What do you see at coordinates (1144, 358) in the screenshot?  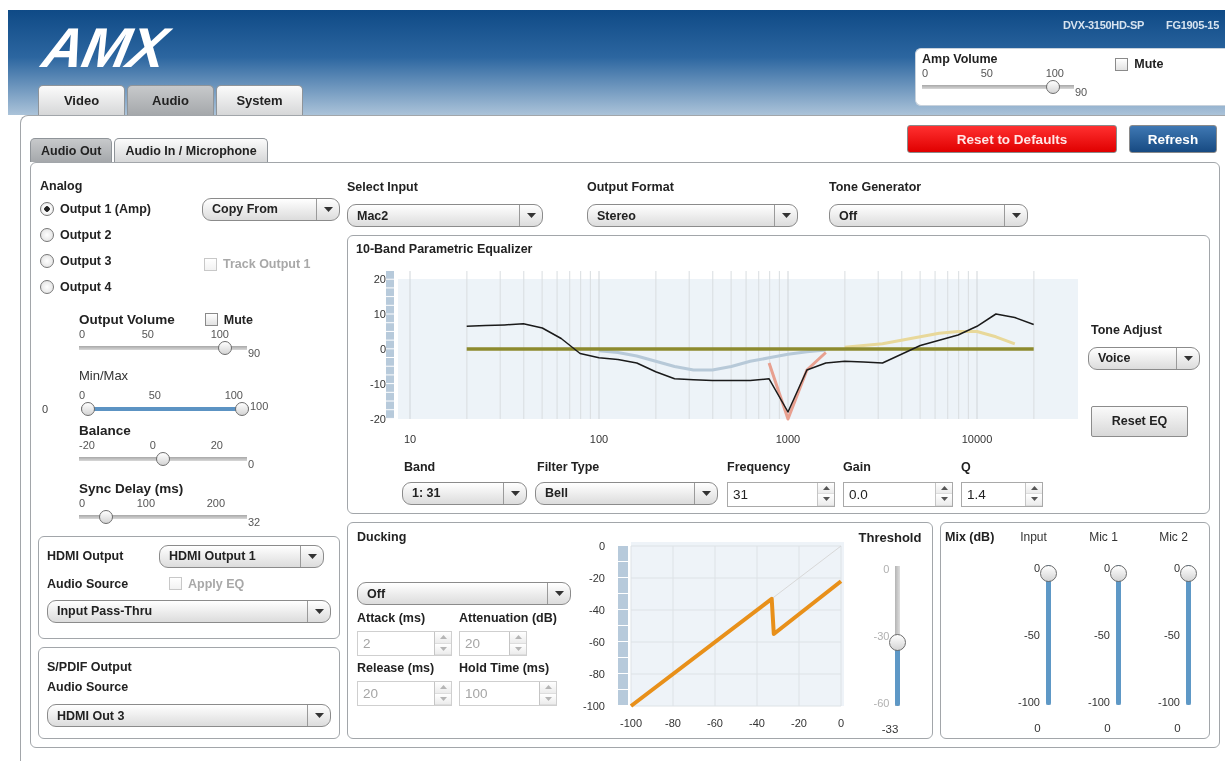 I see `dropdown: Voice` at bounding box center [1144, 358].